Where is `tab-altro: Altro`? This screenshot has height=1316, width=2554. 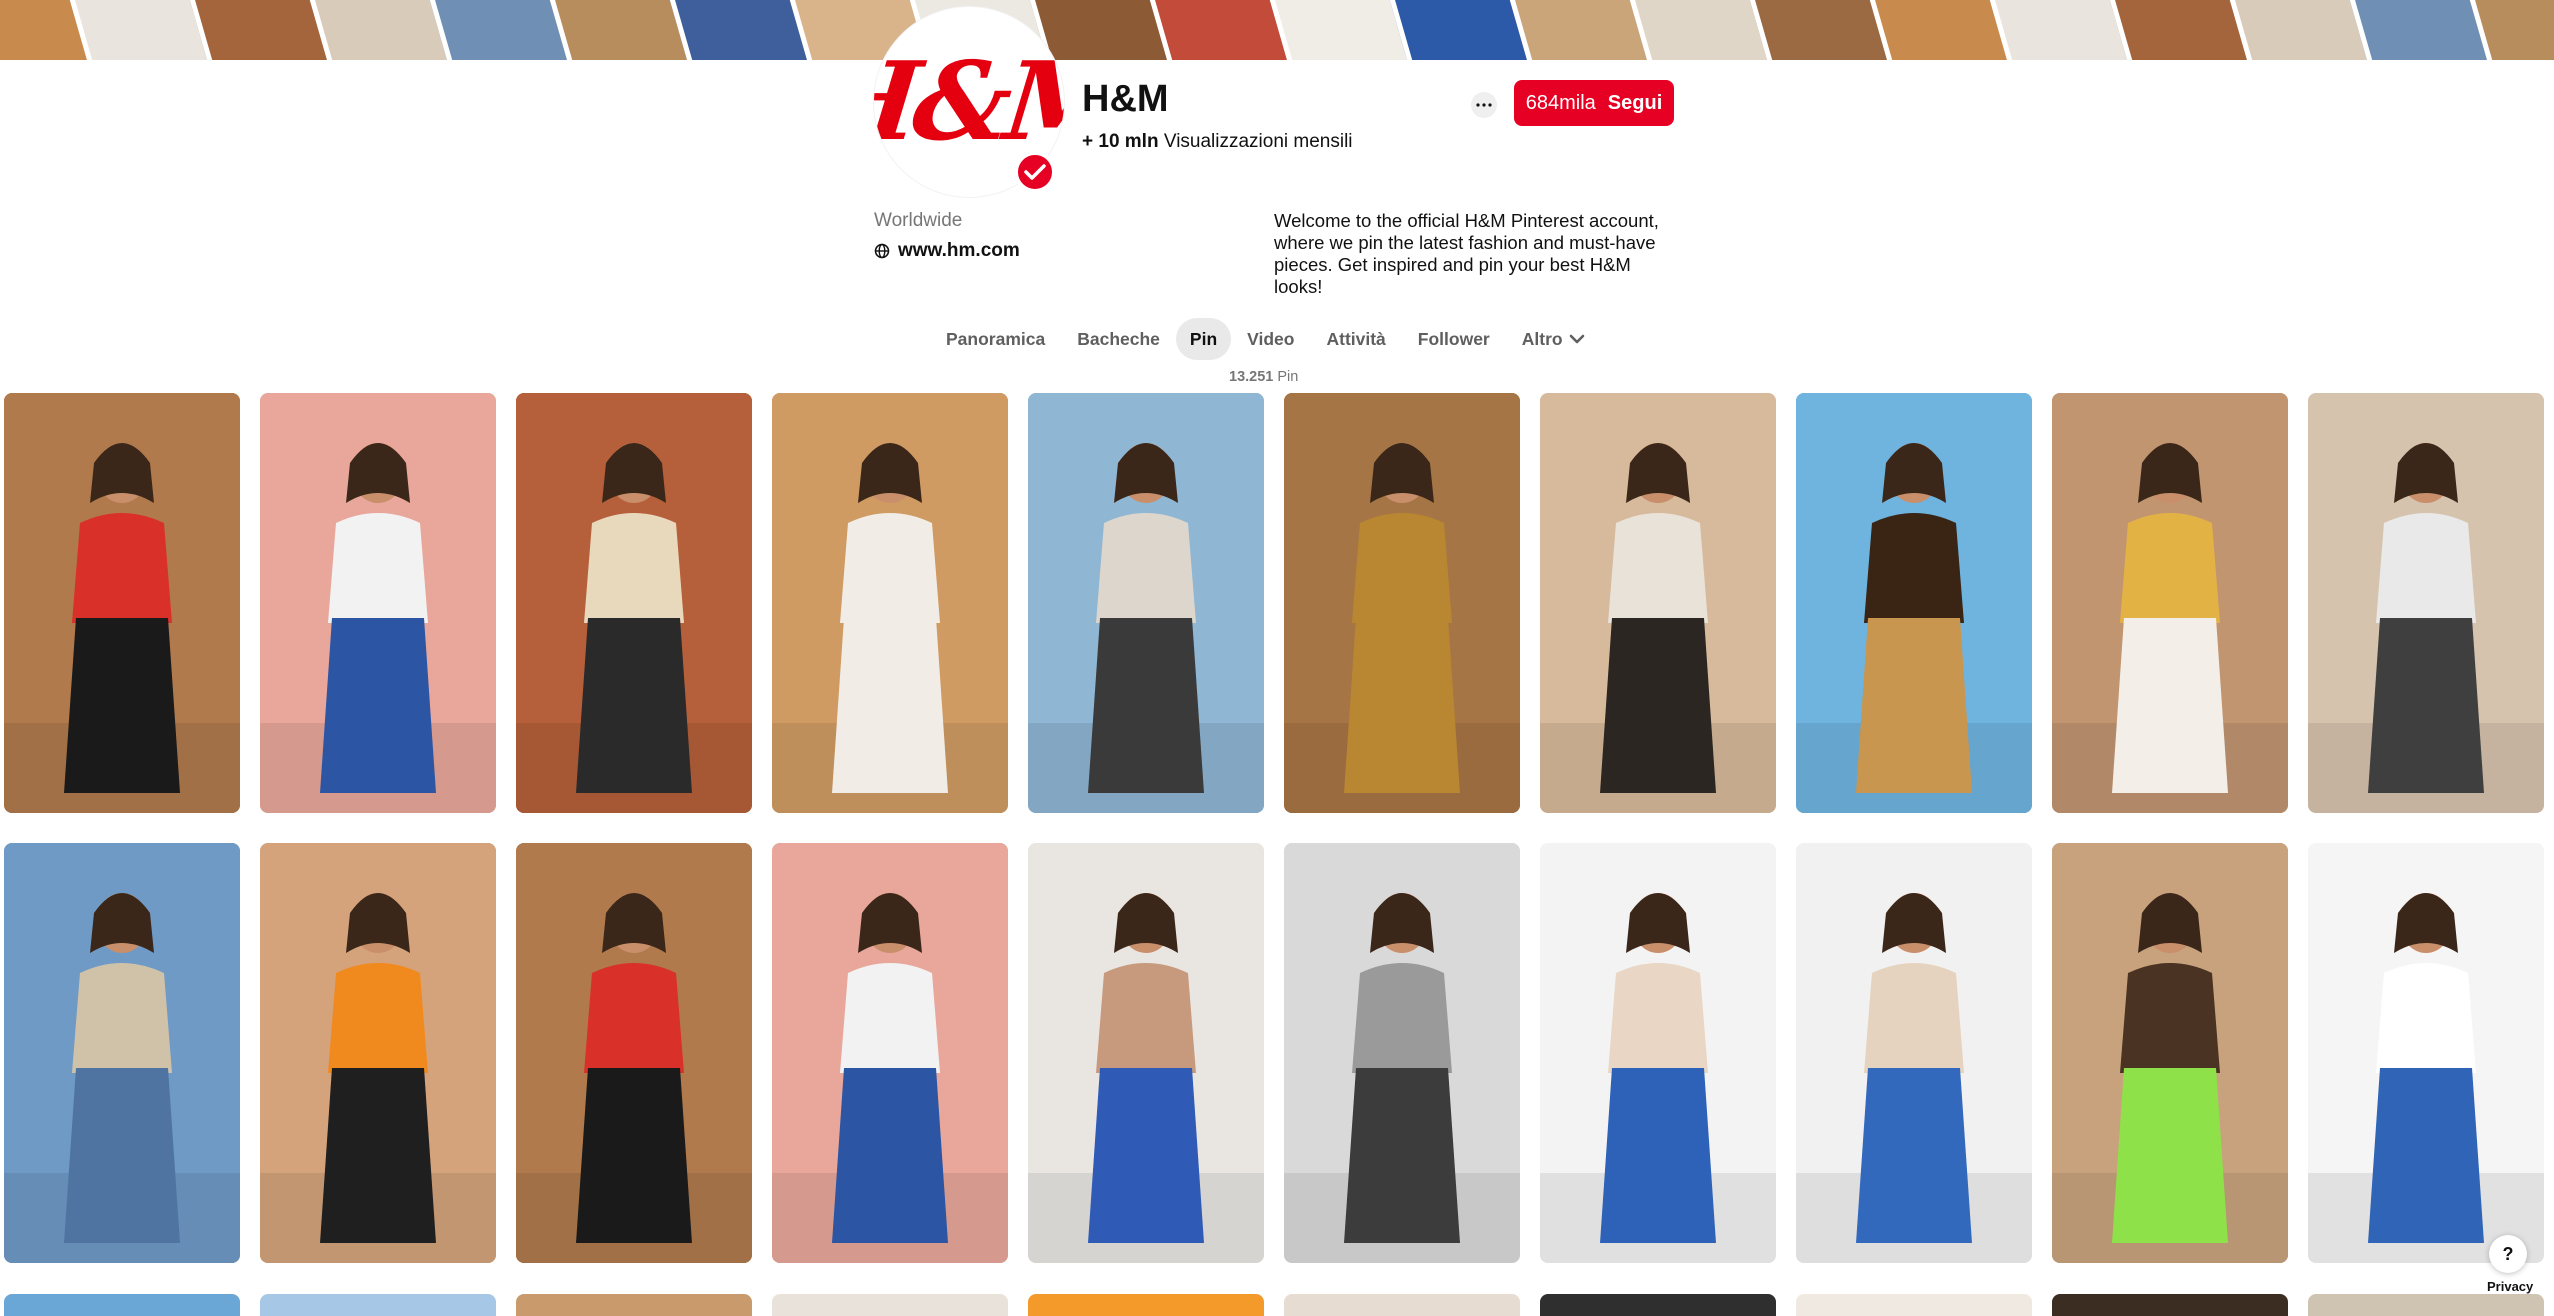 tab-altro: Altro is located at coordinates (1553, 339).